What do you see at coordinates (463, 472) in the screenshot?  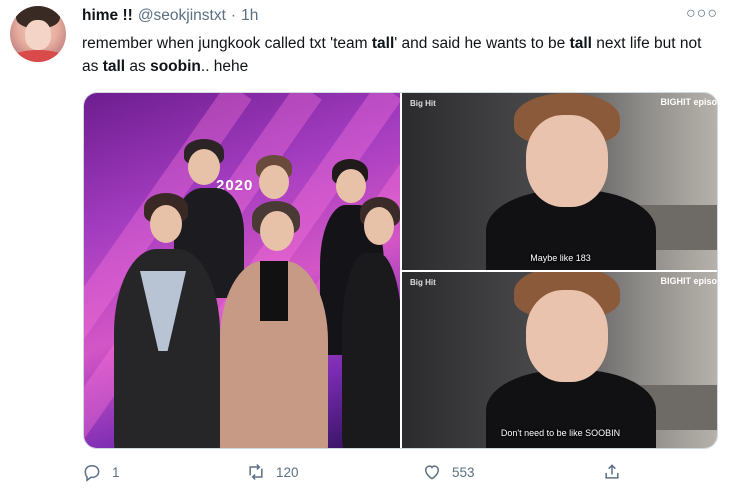 I see `like-count: 553` at bounding box center [463, 472].